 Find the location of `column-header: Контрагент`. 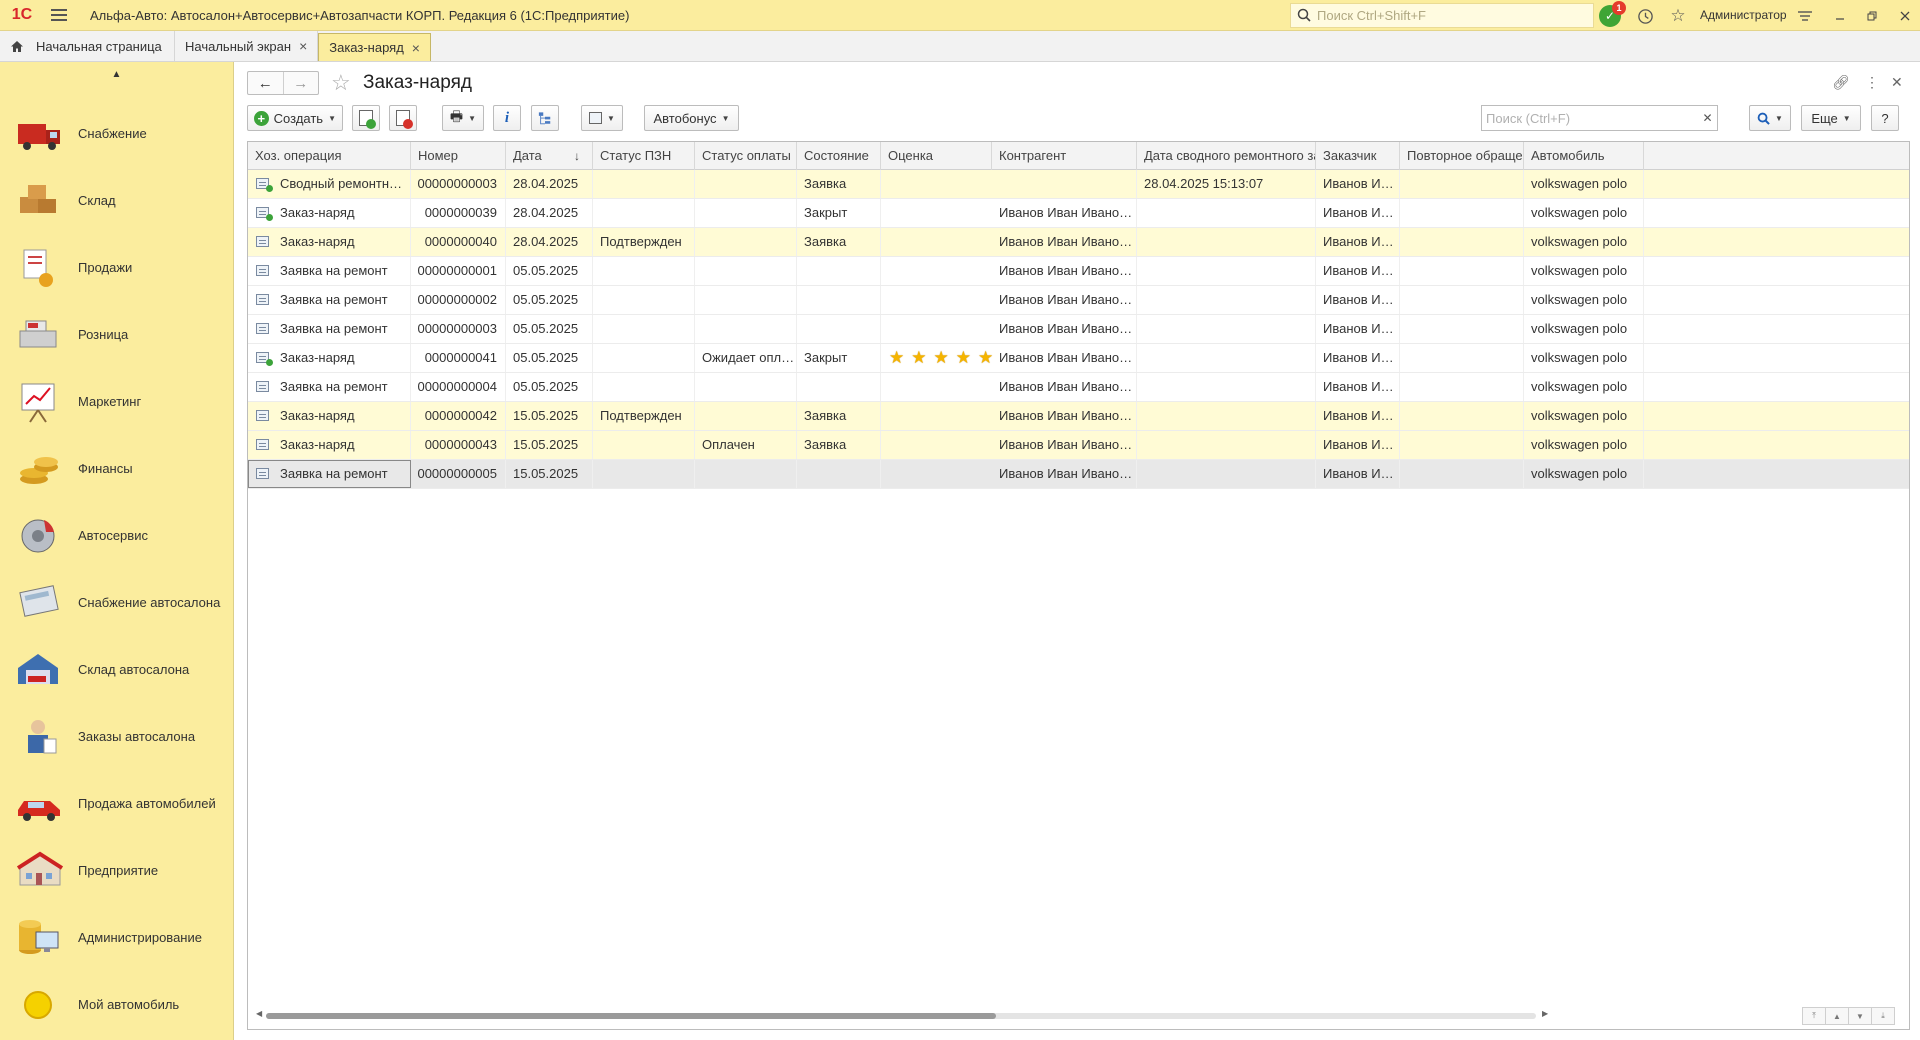

column-header: Контрагент is located at coordinates (1064, 156).